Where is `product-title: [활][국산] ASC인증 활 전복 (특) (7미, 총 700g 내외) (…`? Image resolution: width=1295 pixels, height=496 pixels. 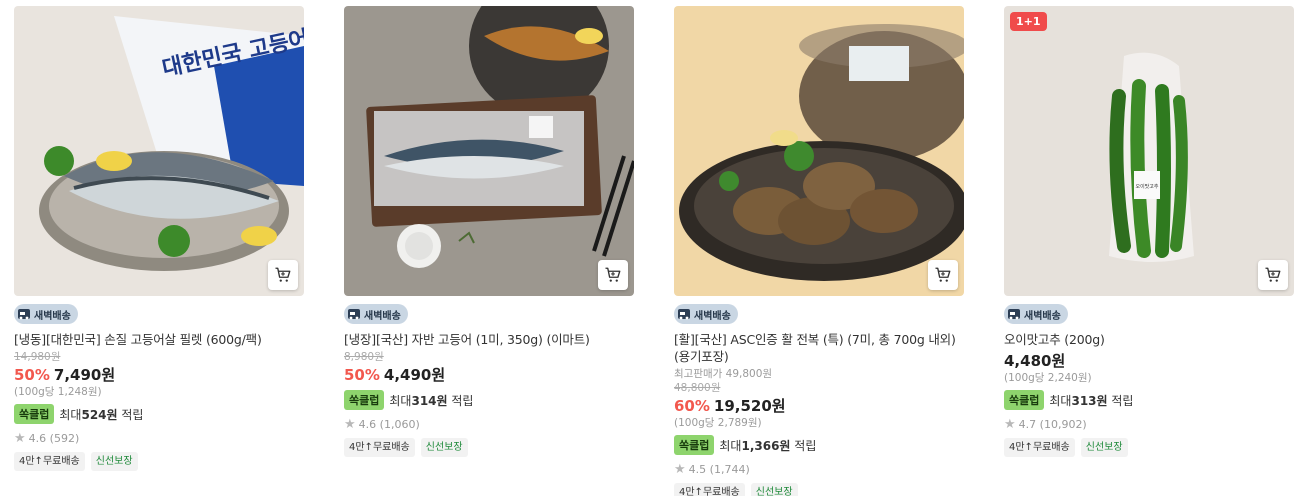
product-title: [활][국산] ASC인증 활 전복 (특) (7미, 총 700g 내외) (… is located at coordinates (819, 348).